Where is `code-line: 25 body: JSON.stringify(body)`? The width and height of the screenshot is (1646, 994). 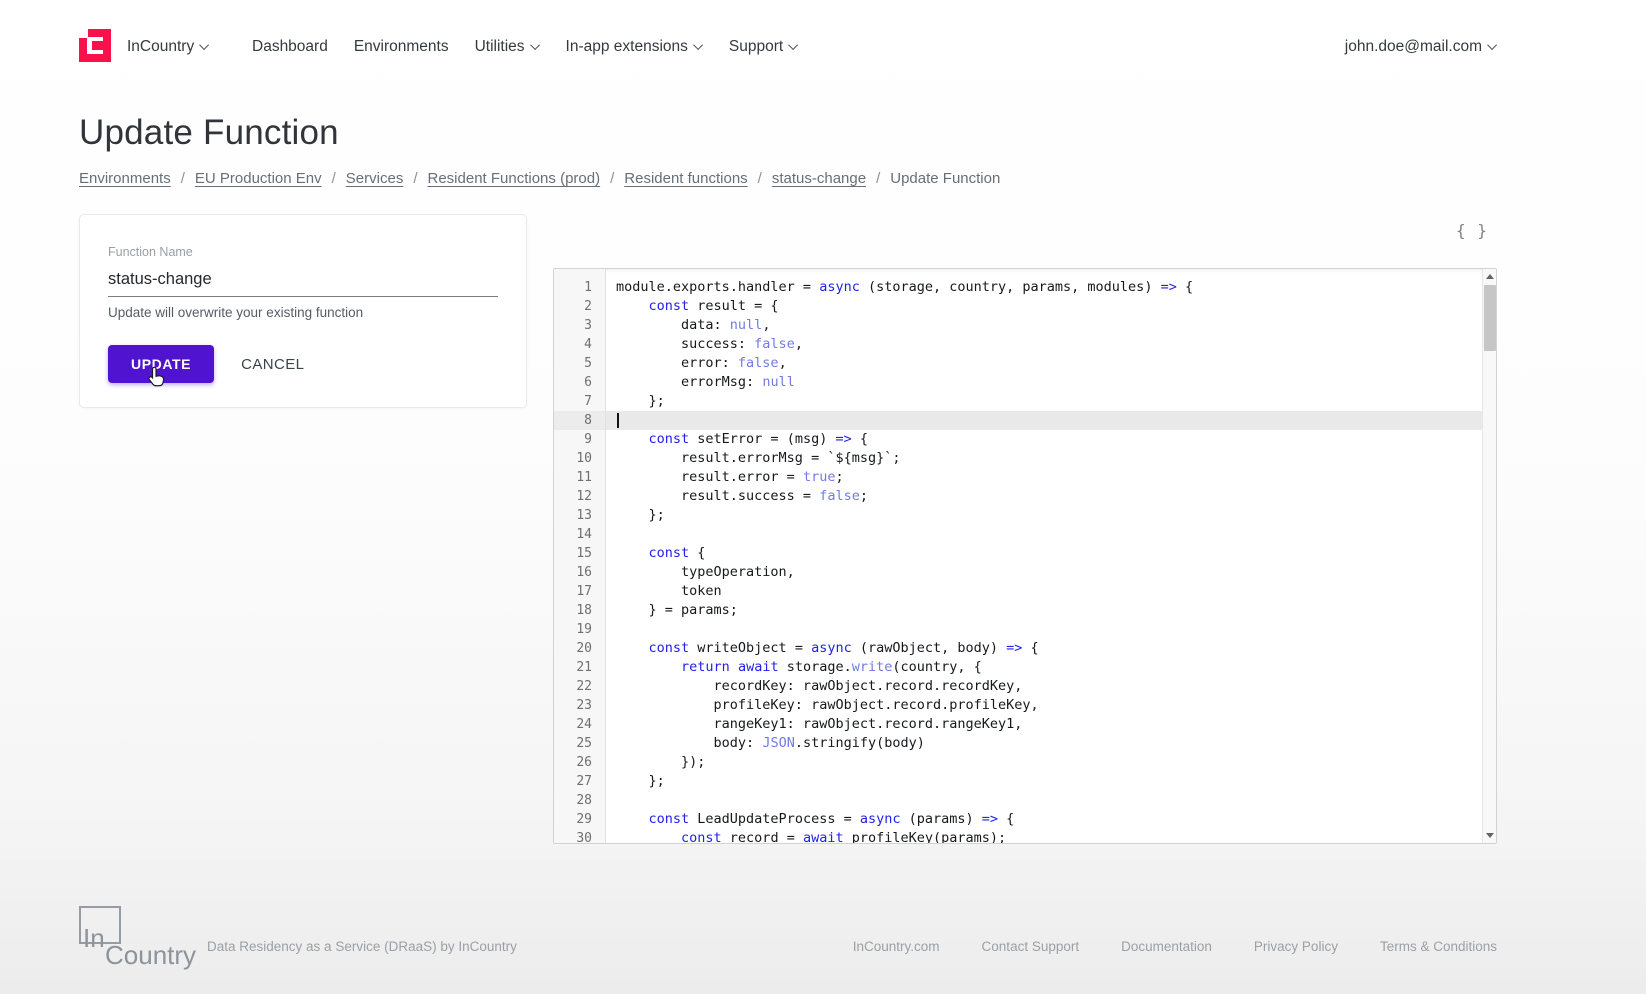 code-line: 25 body: JSON.stringify(body) is located at coordinates (1018, 743).